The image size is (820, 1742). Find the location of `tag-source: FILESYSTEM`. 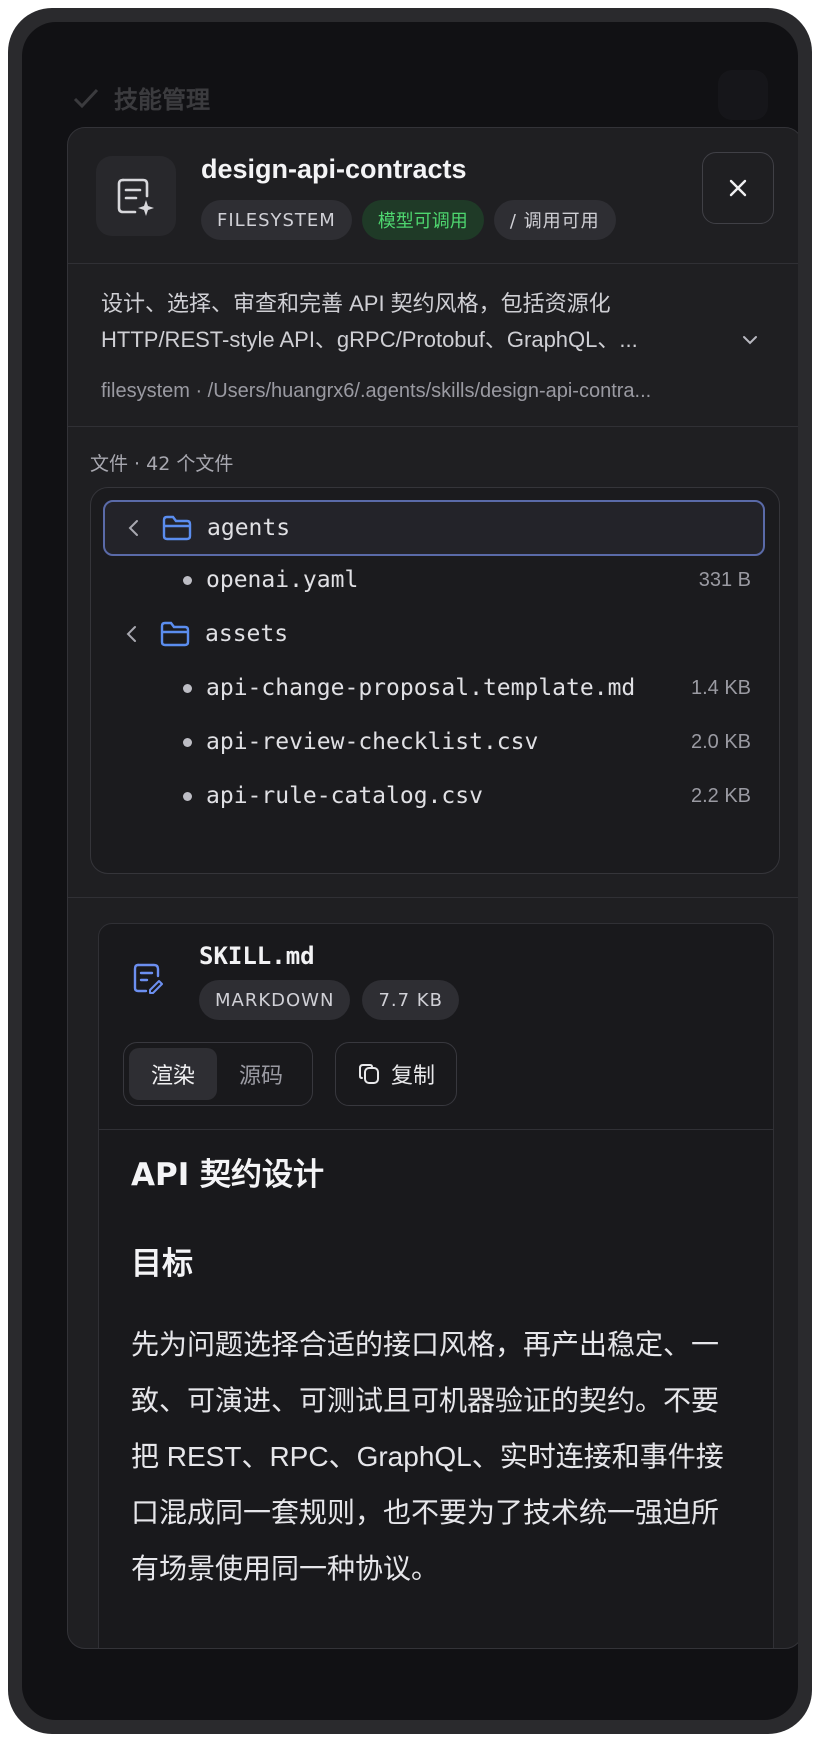

tag-source: FILESYSTEM is located at coordinates (276, 220).